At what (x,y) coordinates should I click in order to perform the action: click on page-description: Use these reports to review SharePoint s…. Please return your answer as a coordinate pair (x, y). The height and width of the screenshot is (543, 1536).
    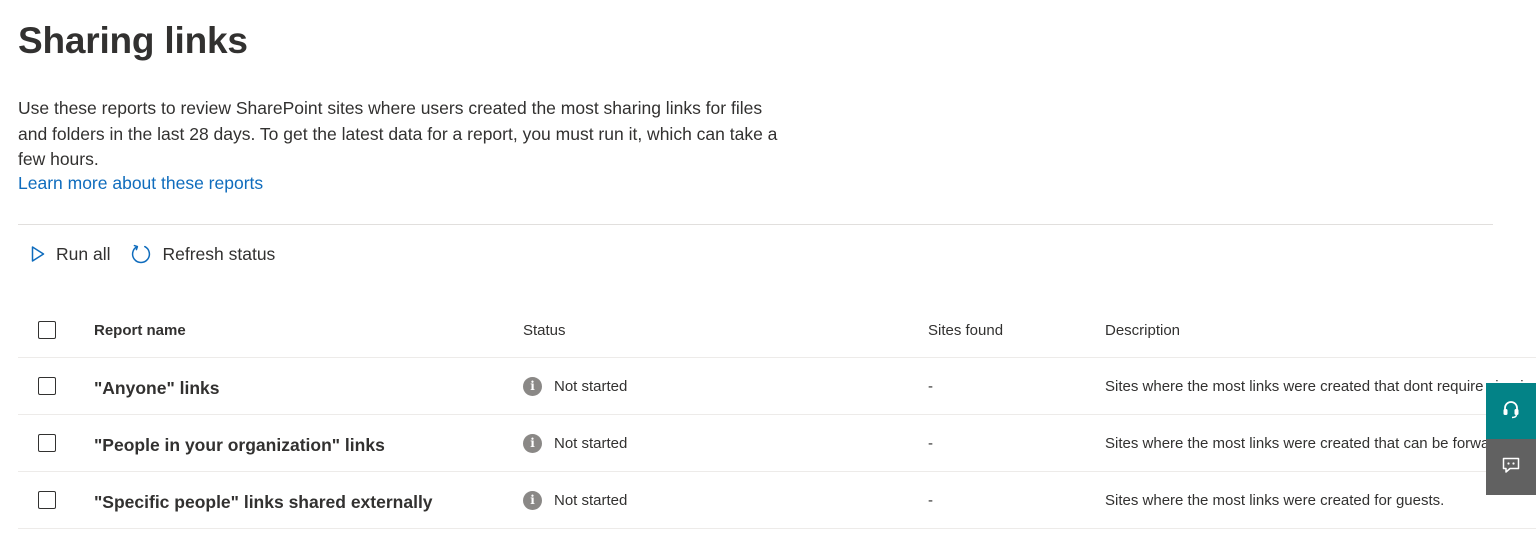
    Looking at the image, I should click on (398, 133).